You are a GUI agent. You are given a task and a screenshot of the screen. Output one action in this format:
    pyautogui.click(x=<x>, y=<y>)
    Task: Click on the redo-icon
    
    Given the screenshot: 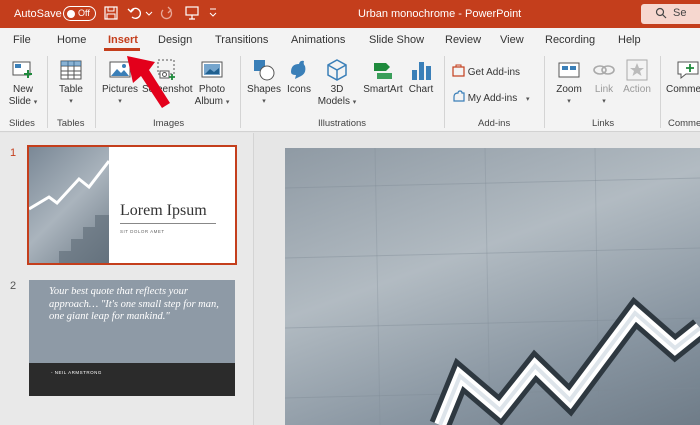 What is the action you would take?
    pyautogui.click(x=168, y=14)
    